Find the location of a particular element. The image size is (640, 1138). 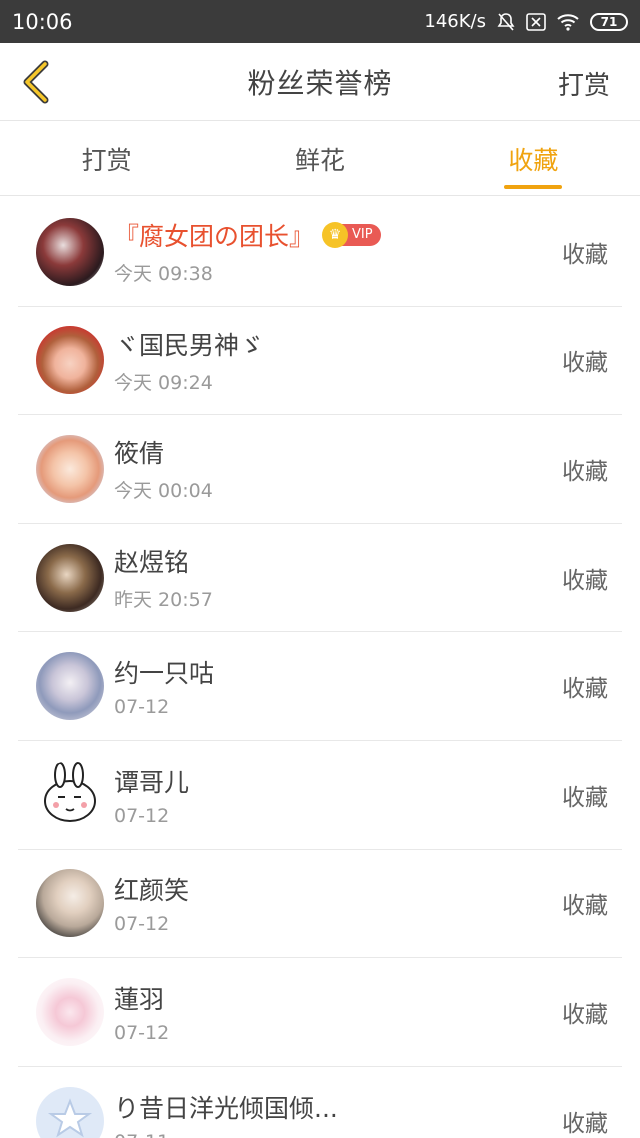

list-item: 红颜笑 07-12 收藏 is located at coordinates (320, 904).